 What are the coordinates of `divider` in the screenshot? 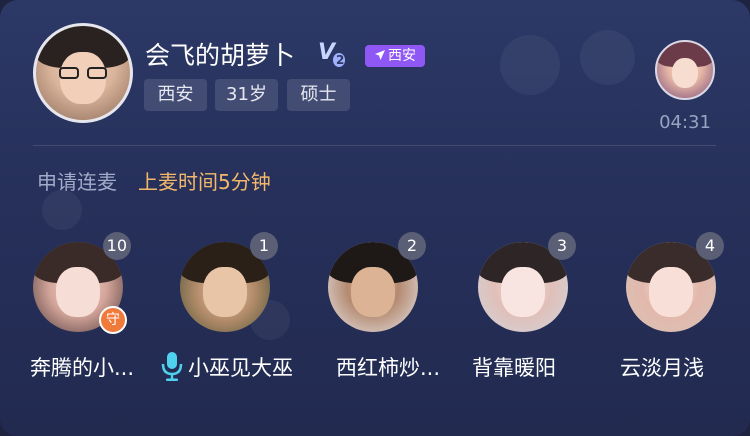 It's located at (374, 145).